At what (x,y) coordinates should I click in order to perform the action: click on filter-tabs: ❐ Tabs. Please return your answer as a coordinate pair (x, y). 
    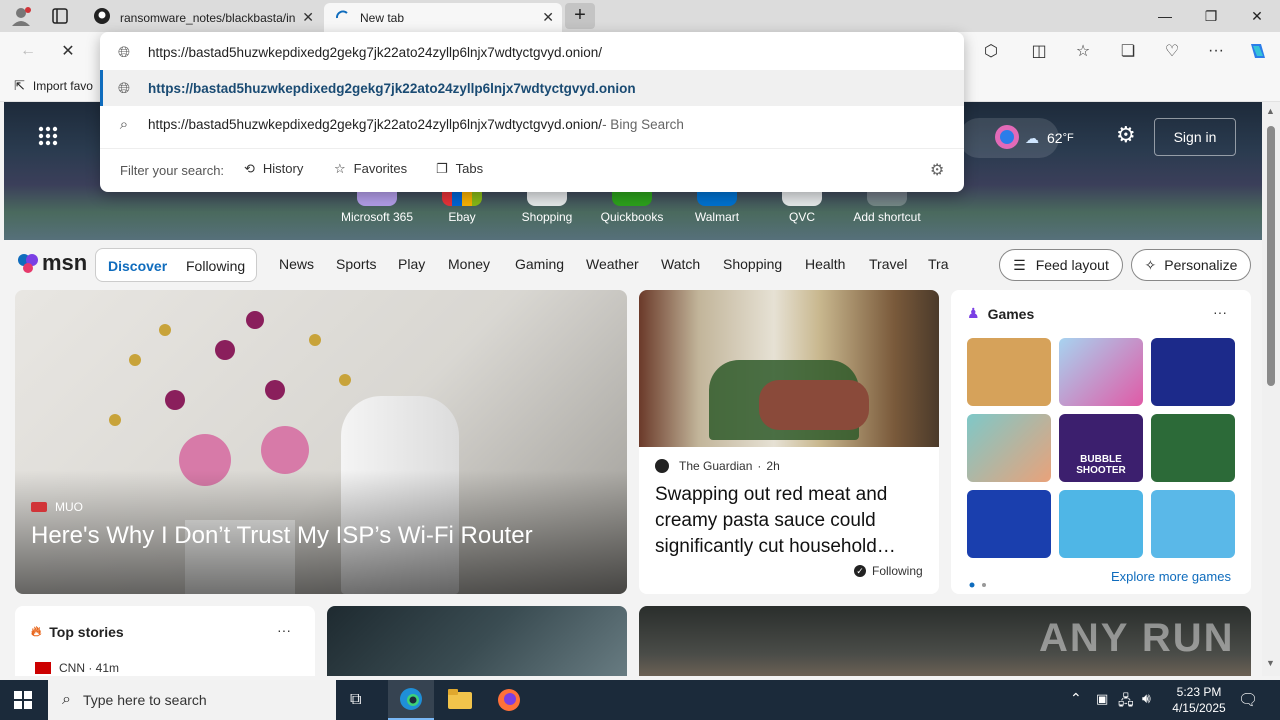
    Looking at the image, I should click on (459, 169).